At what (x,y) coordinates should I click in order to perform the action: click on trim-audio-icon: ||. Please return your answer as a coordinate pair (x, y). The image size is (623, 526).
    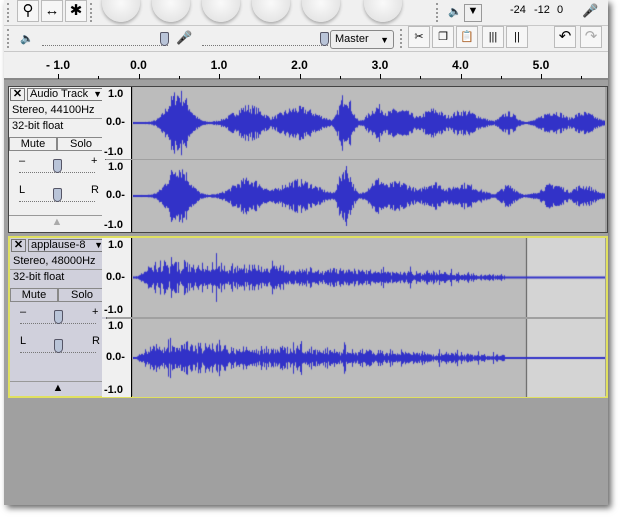
    Looking at the image, I should click on (517, 37).